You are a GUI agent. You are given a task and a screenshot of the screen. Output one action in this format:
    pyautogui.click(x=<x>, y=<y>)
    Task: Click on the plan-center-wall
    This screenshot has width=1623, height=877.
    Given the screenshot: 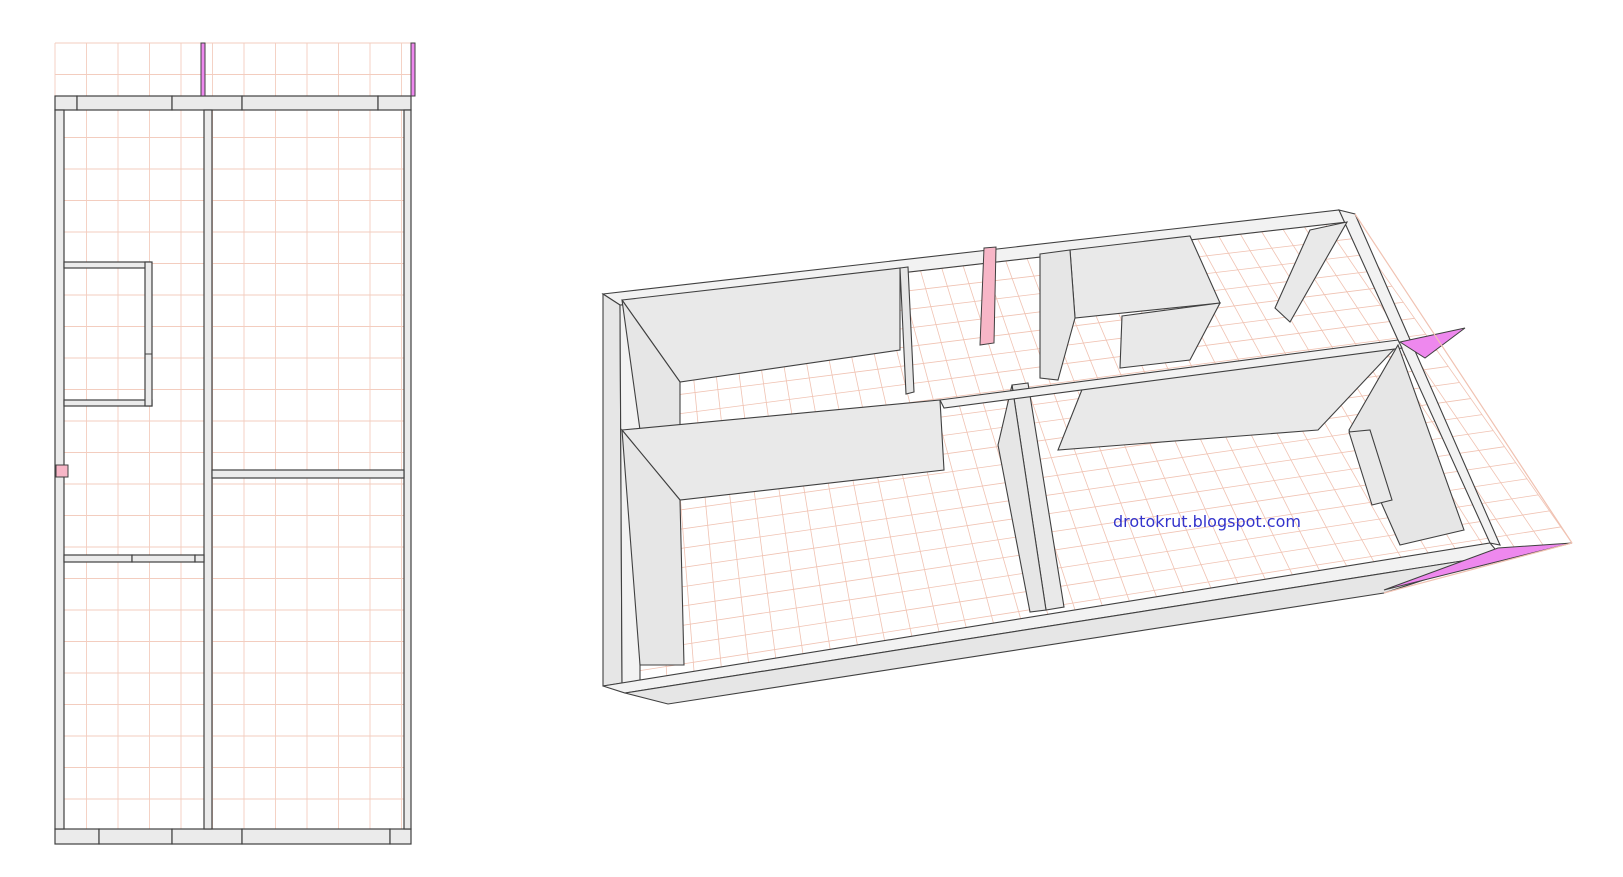 What is the action you would take?
    pyautogui.click(x=208, y=469)
    